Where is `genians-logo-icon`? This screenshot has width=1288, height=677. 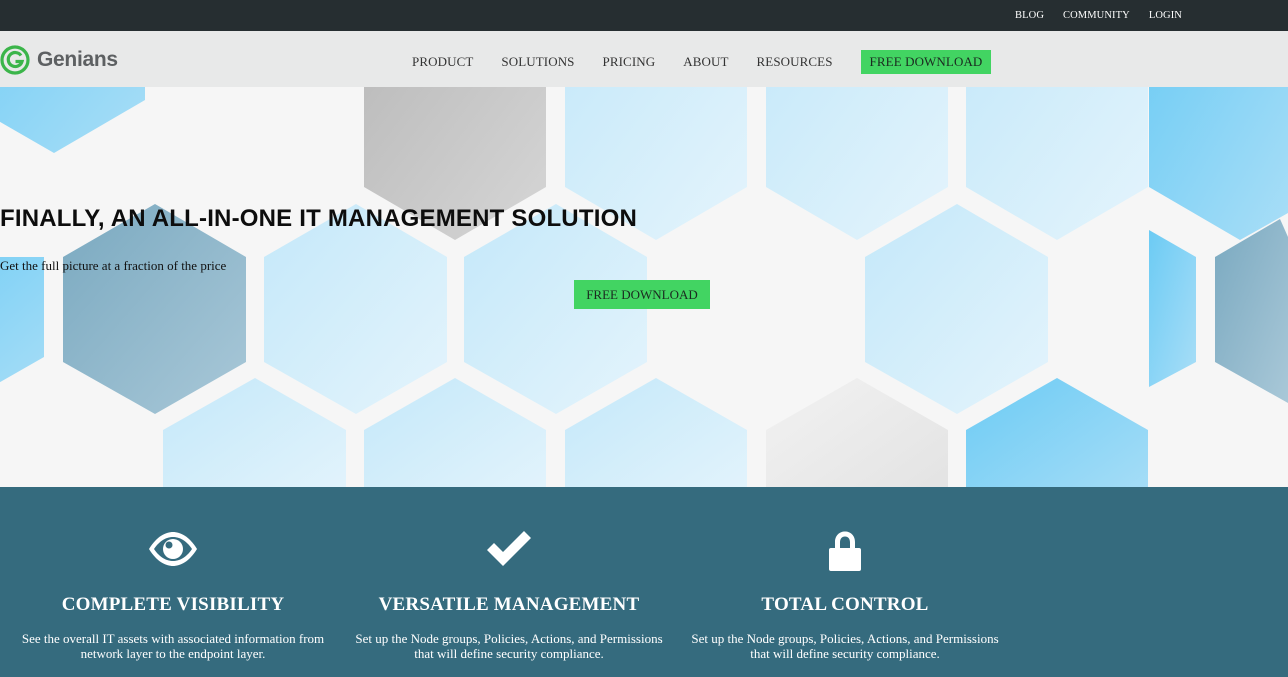 genians-logo-icon is located at coordinates (15, 60).